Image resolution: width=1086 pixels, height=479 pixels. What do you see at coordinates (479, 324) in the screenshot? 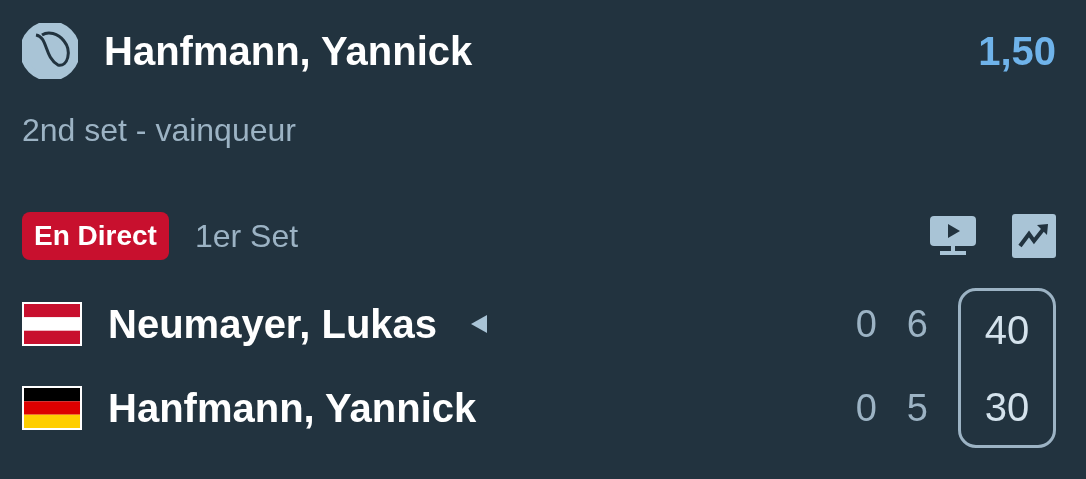
I see `serve-indicator-icon` at bounding box center [479, 324].